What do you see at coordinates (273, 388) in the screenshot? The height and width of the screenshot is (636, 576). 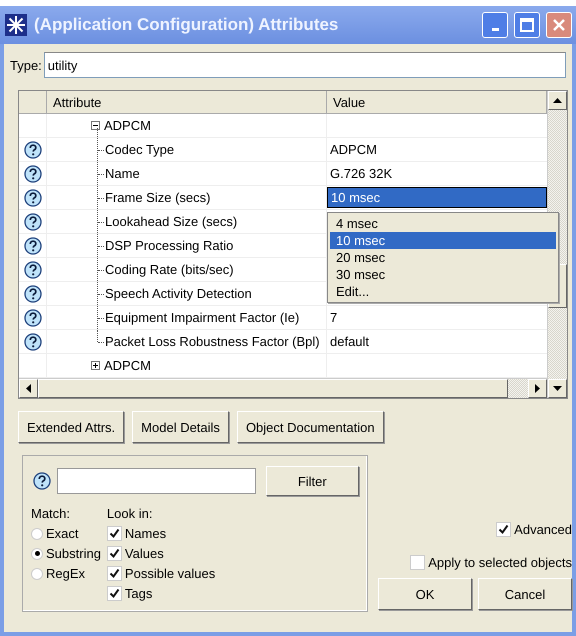 I see `scroll-thumb` at bounding box center [273, 388].